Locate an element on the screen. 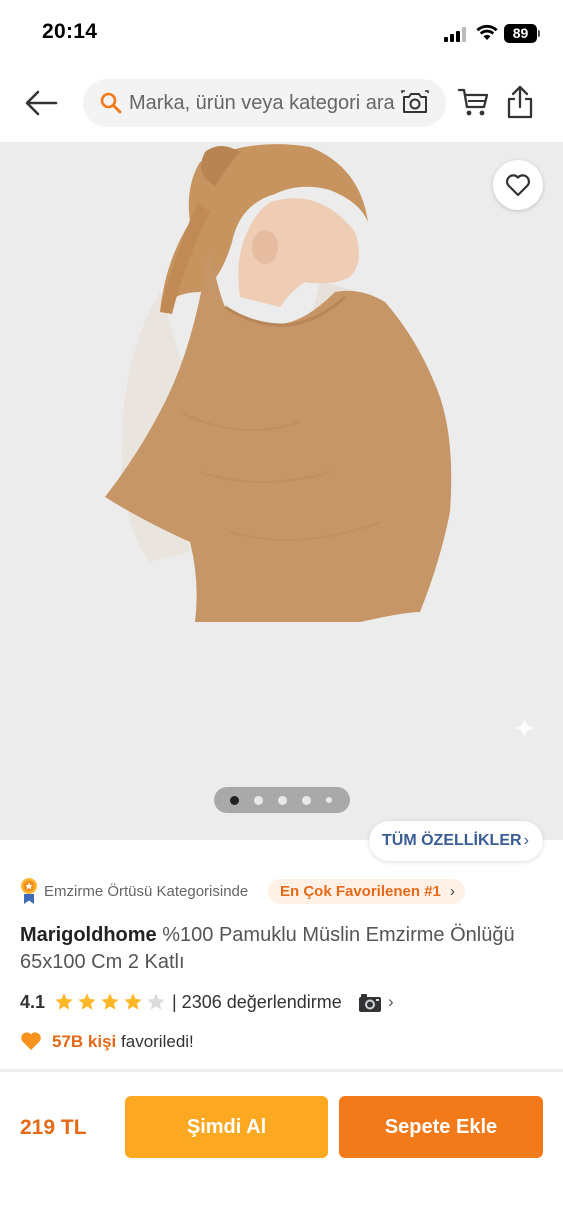  all-features-label: TÜM ÖZELLİKLER is located at coordinates (452, 840).